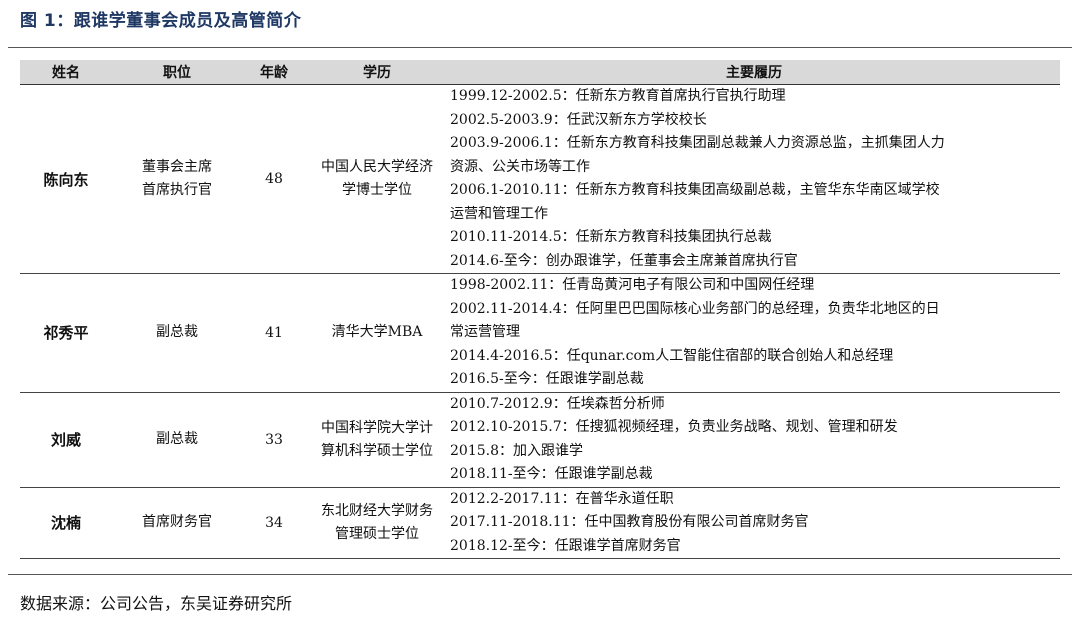 This screenshot has height=620, width=1080. Describe the element at coordinates (274, 179) in the screenshot. I see `person-age: 48` at that location.